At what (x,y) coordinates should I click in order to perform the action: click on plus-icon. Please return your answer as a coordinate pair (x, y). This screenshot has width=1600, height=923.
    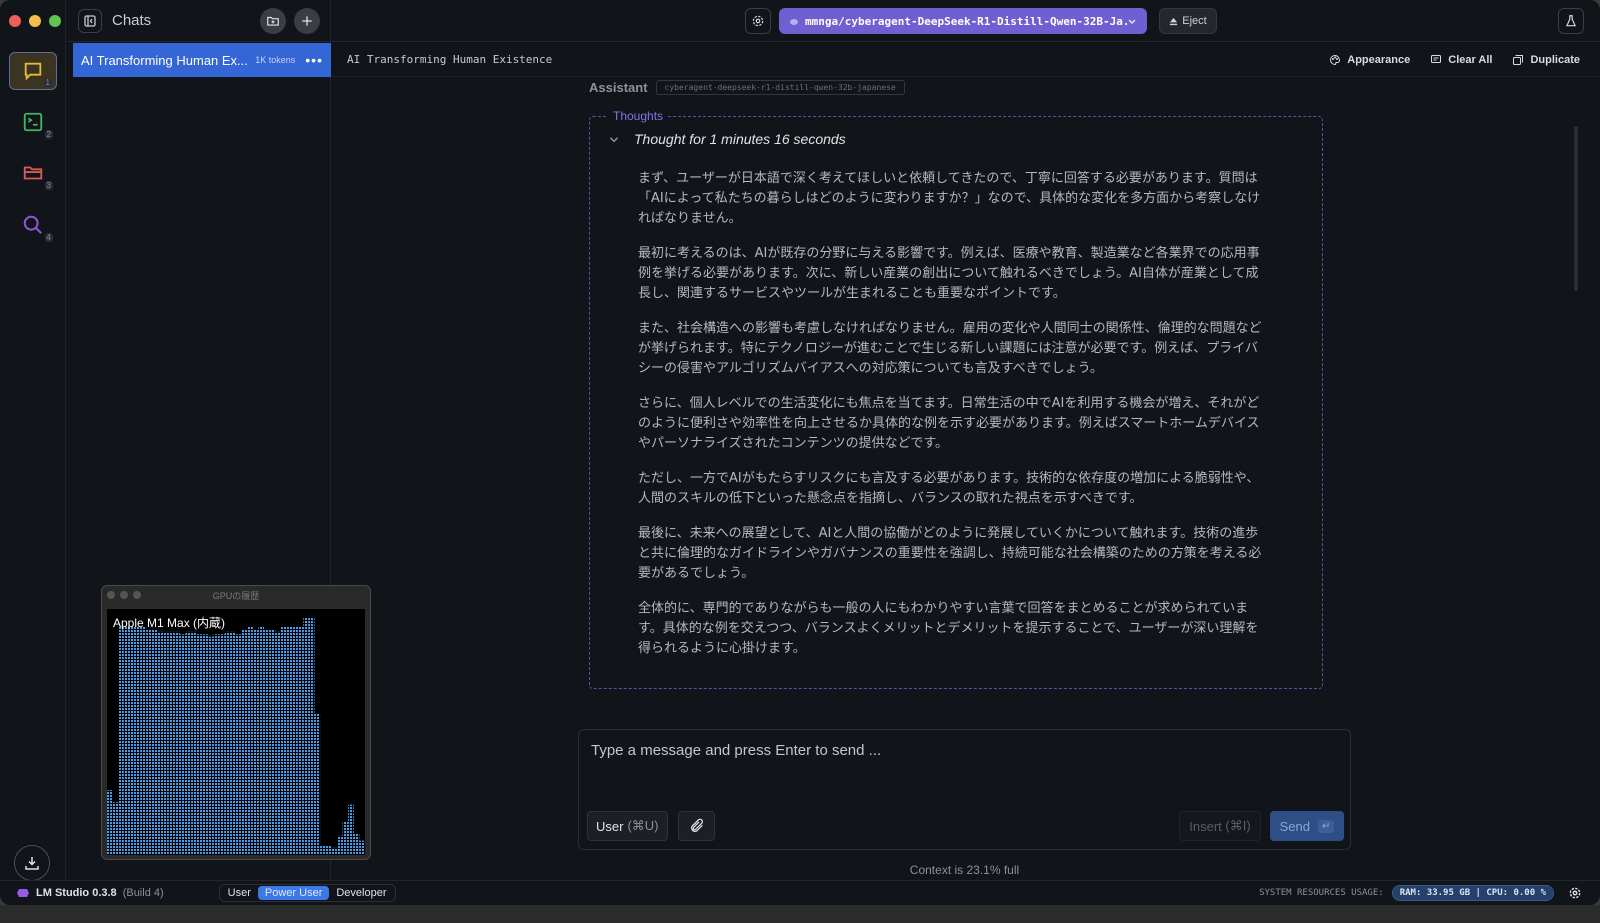
    Looking at the image, I should click on (307, 20).